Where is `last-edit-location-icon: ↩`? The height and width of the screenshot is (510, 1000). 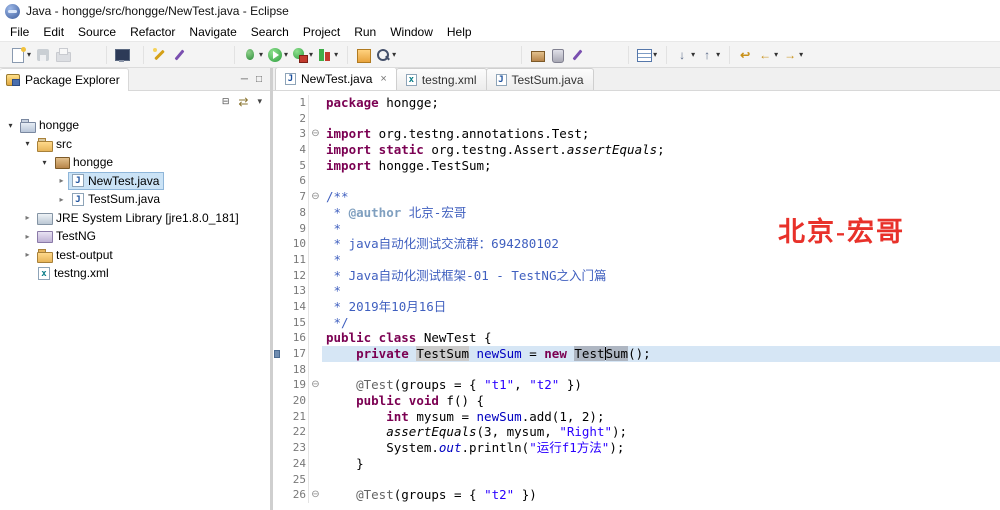 last-edit-location-icon: ↩ is located at coordinates (745, 55).